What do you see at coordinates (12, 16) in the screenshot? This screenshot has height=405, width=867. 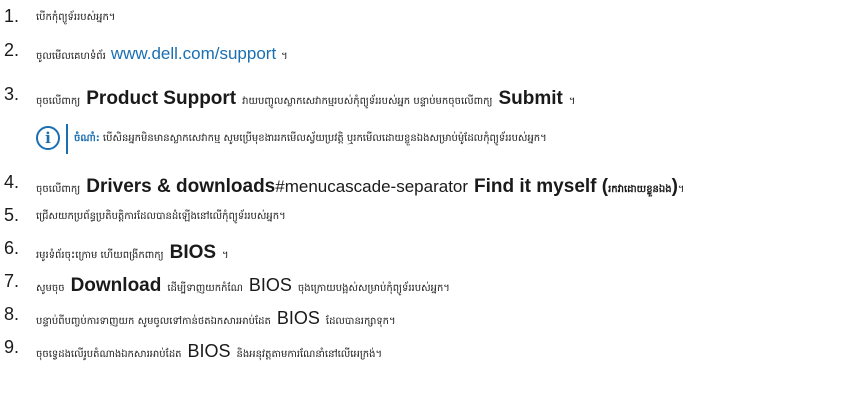 I see `step-number: 1.` at bounding box center [12, 16].